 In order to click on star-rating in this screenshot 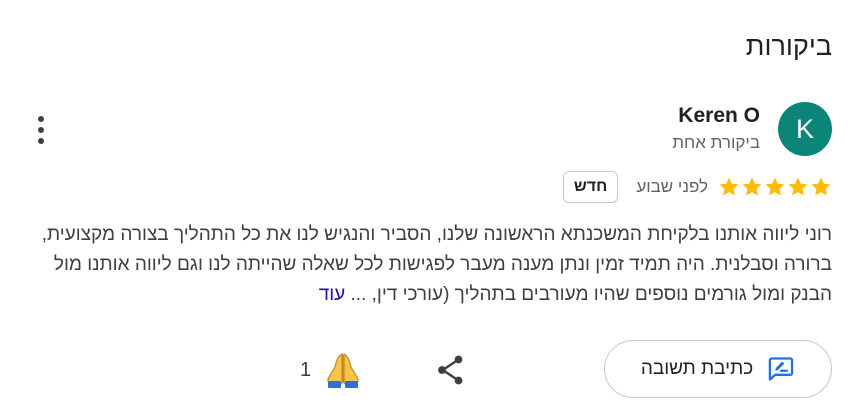, I will do `click(775, 187)`.